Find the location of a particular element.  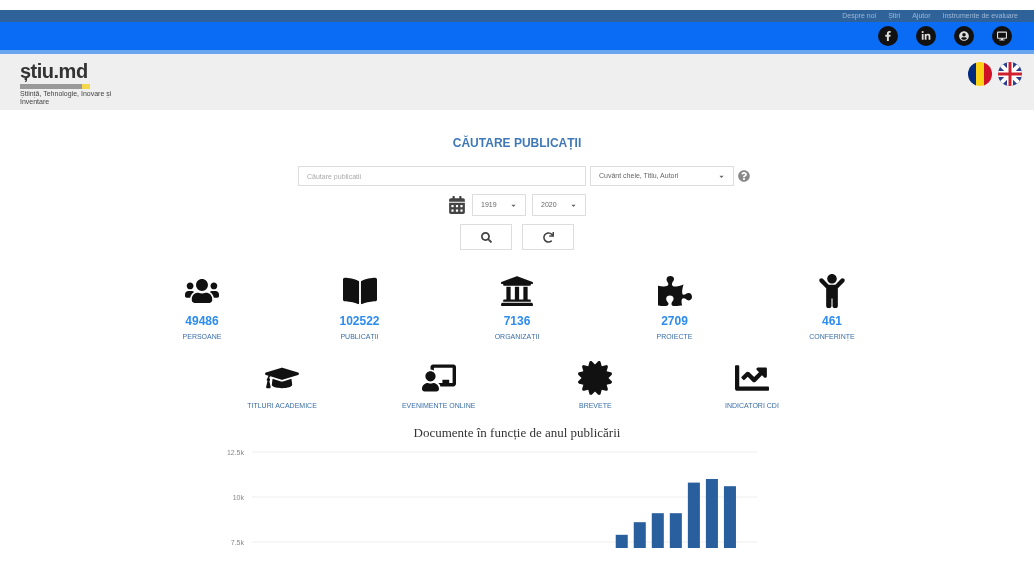

certificate-icon is located at coordinates (595, 377).